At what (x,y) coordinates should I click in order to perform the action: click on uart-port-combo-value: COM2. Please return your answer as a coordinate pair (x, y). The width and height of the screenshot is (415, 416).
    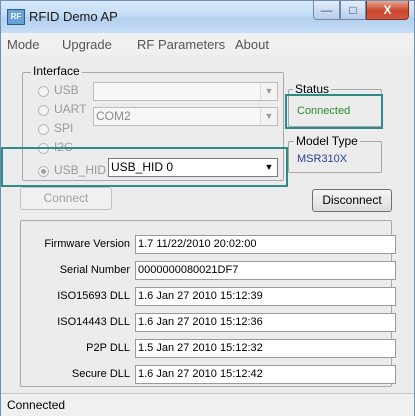
    Looking at the image, I should click on (113, 116).